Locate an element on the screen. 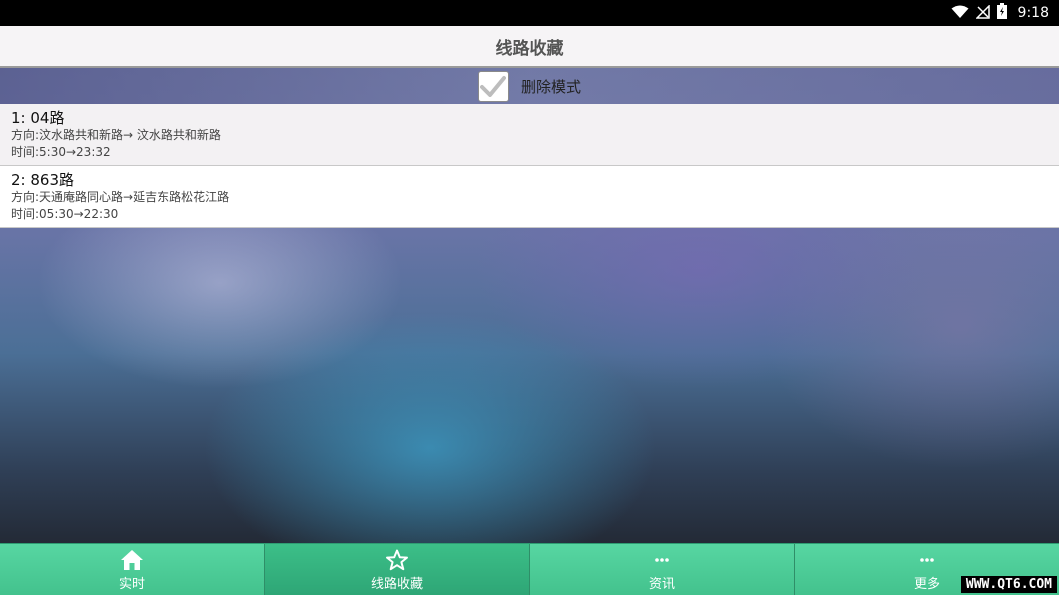 The height and width of the screenshot is (595, 1059). checkmark-icon is located at coordinates (493, 86).